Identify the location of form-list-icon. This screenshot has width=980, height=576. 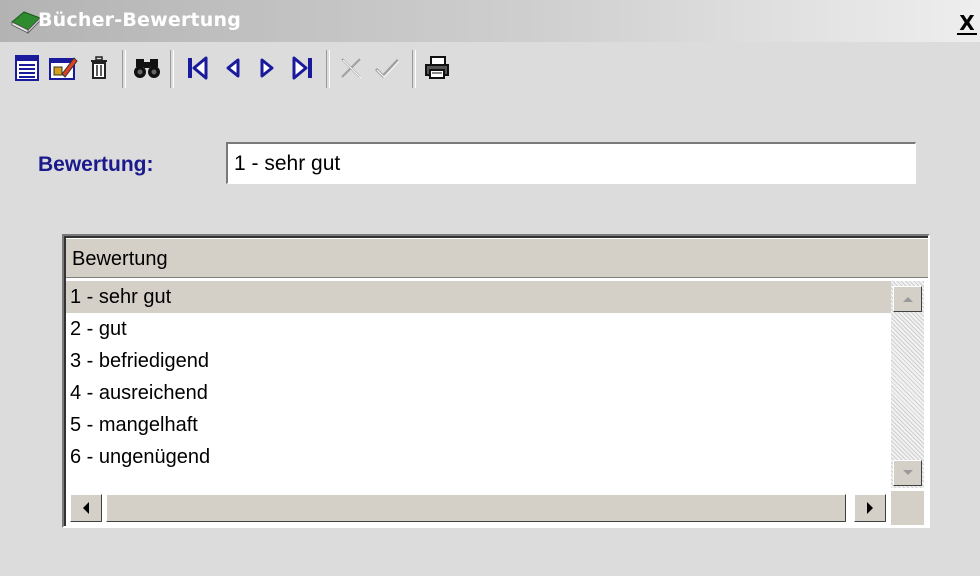
(27, 68).